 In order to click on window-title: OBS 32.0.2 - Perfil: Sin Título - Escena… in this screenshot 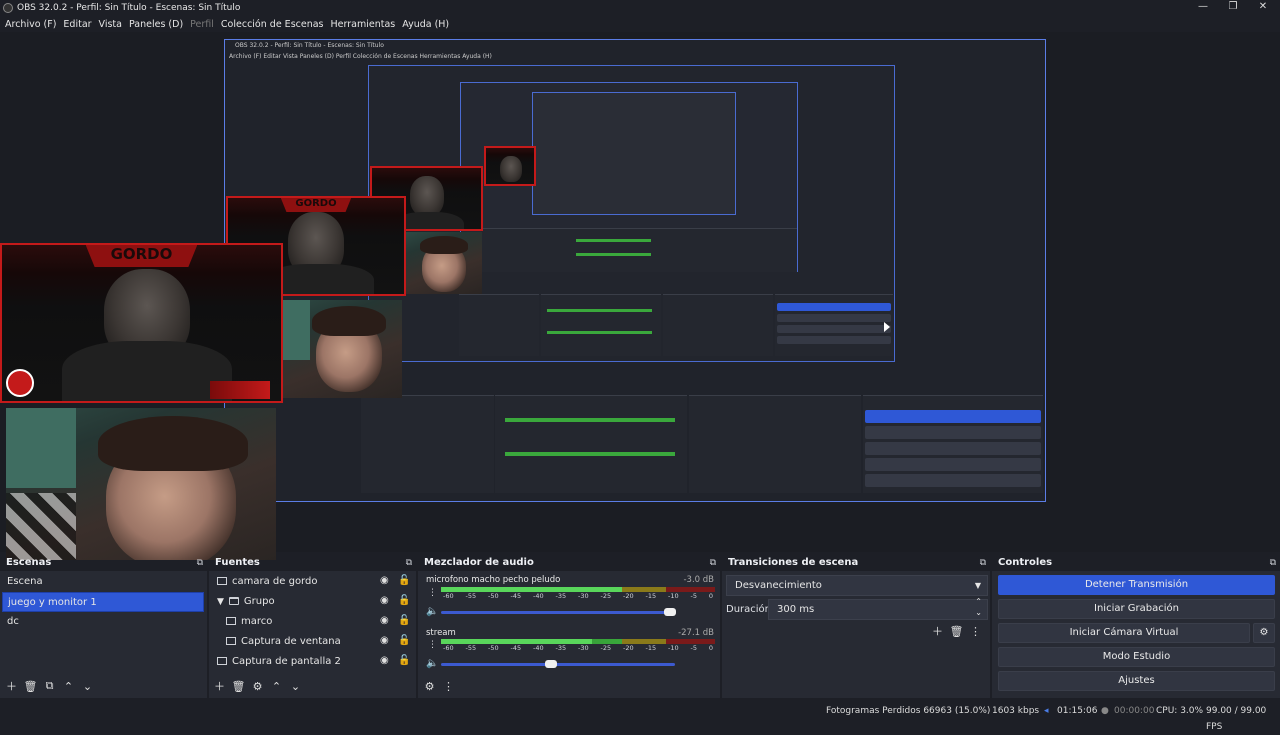, I will do `click(129, 7)`.